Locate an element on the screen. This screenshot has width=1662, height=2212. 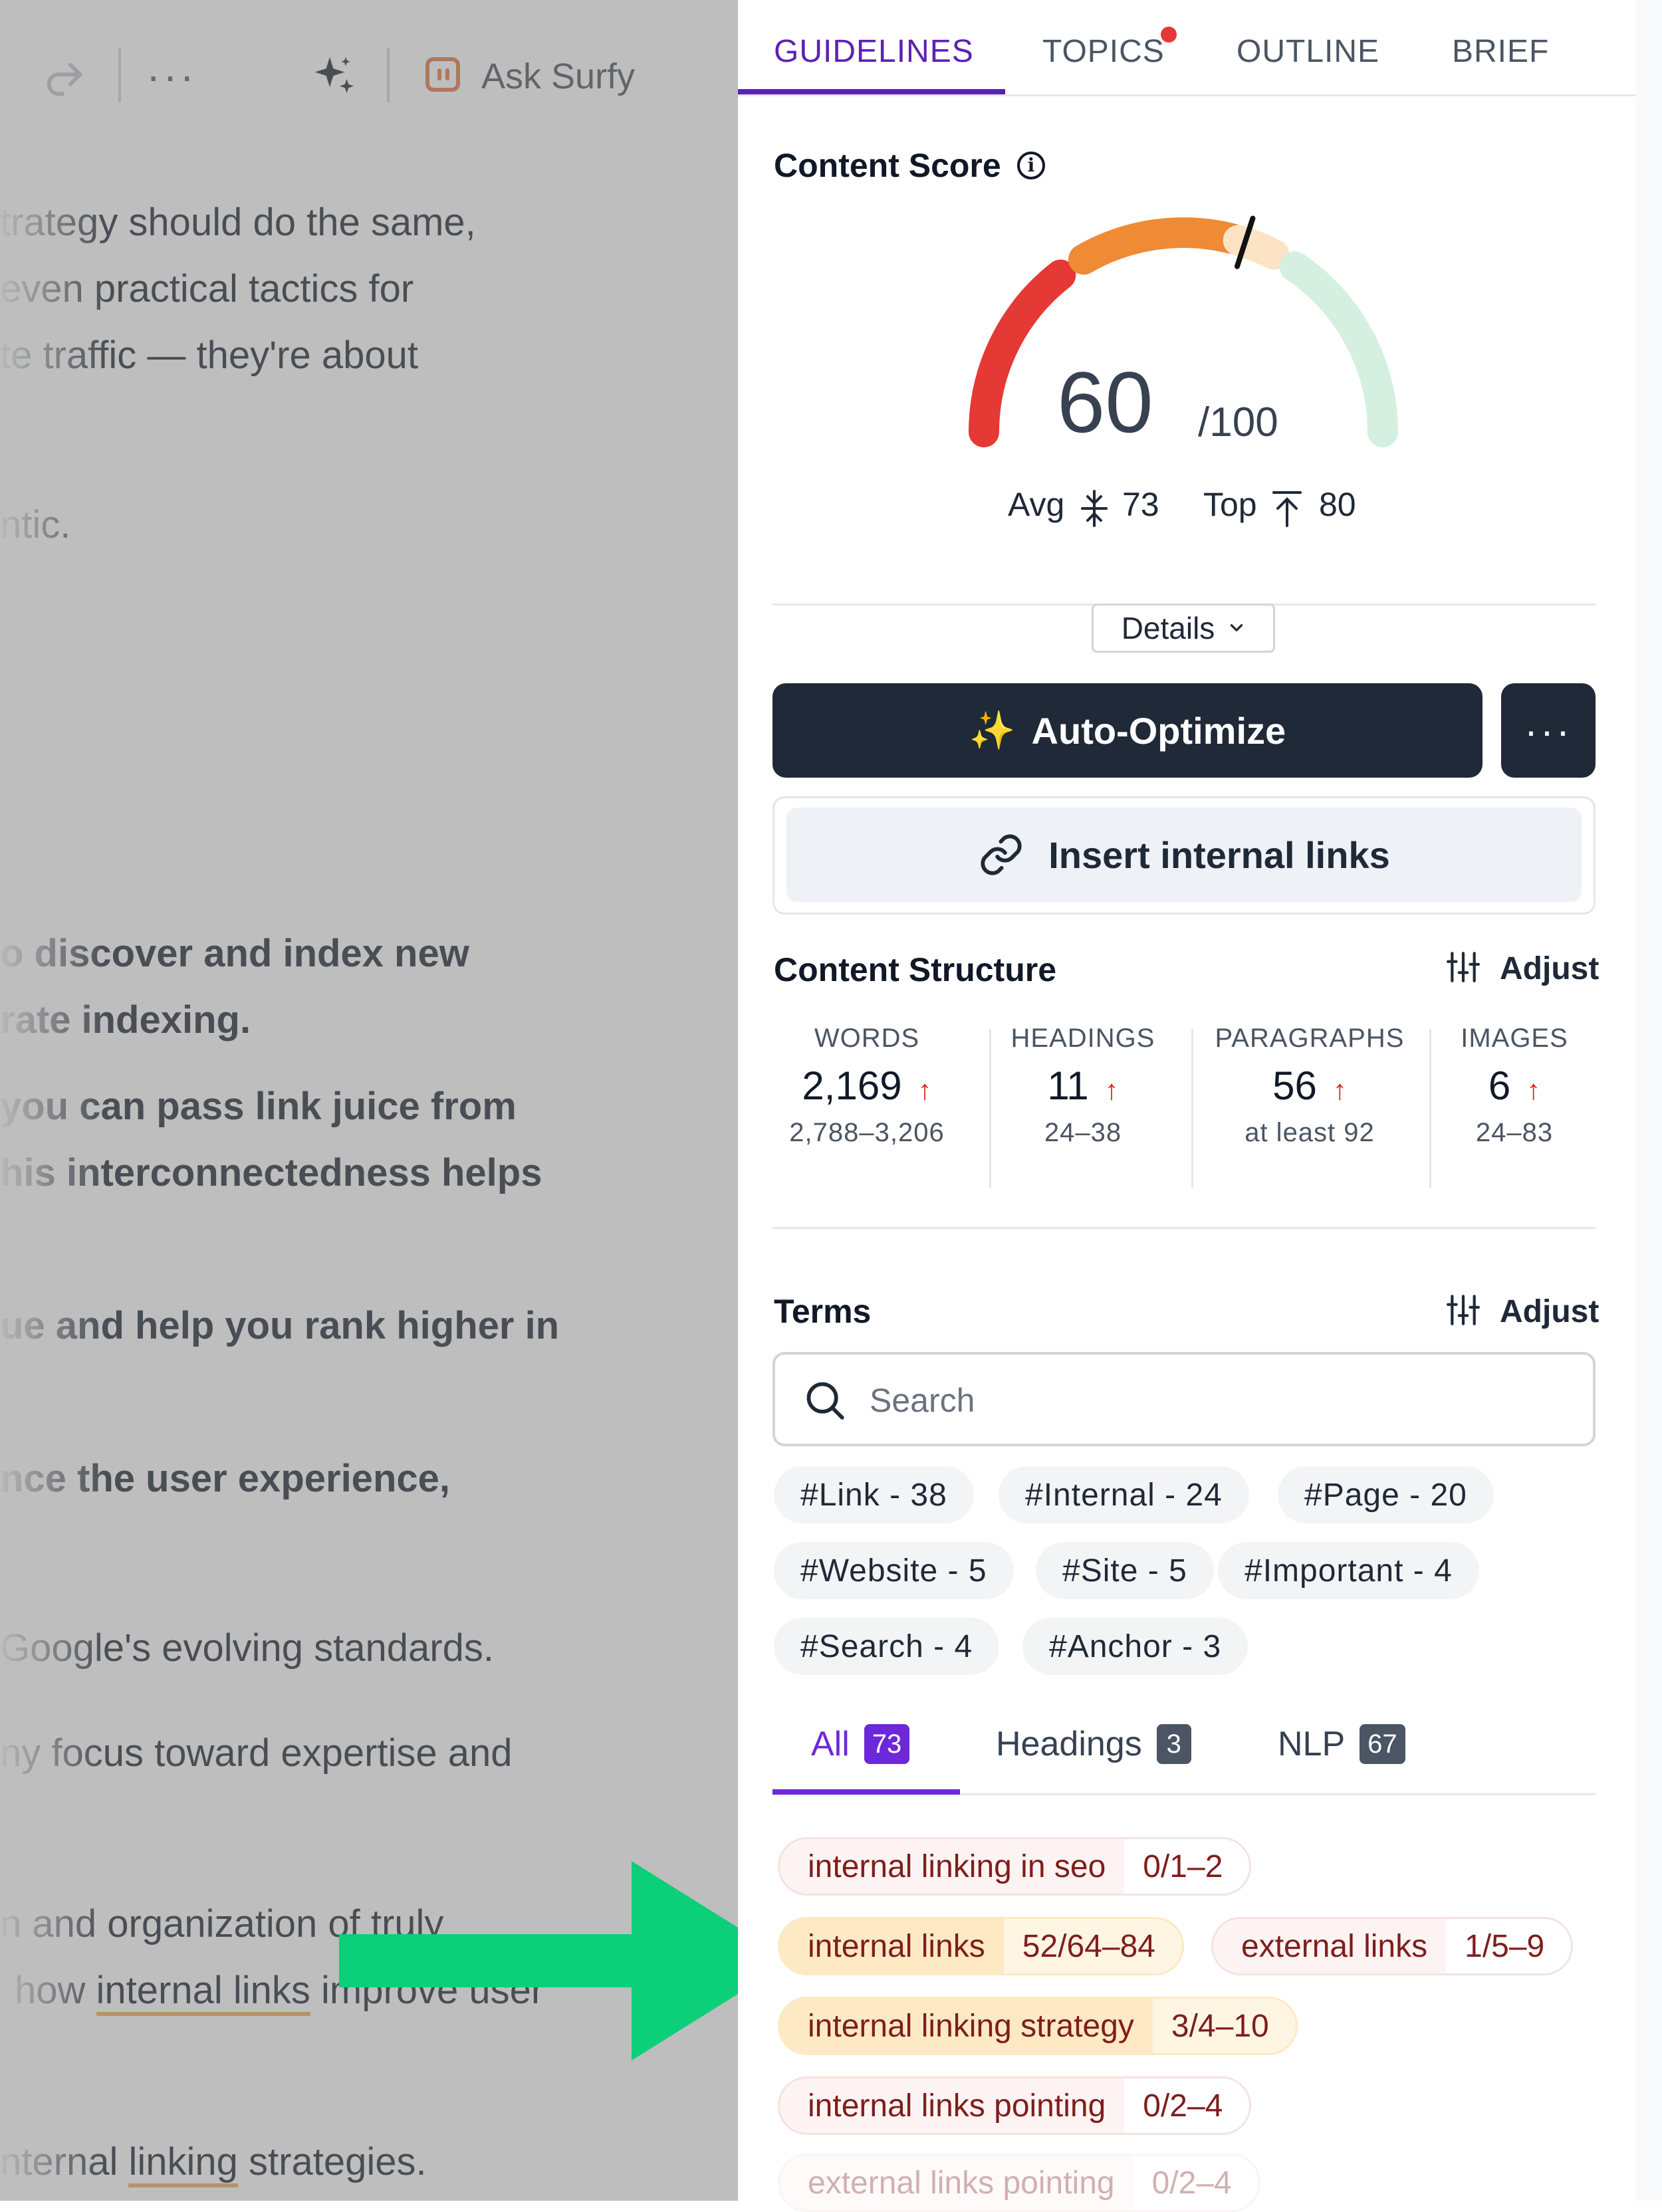
term-item: external links 1/5–9 is located at coordinates (1392, 1946).